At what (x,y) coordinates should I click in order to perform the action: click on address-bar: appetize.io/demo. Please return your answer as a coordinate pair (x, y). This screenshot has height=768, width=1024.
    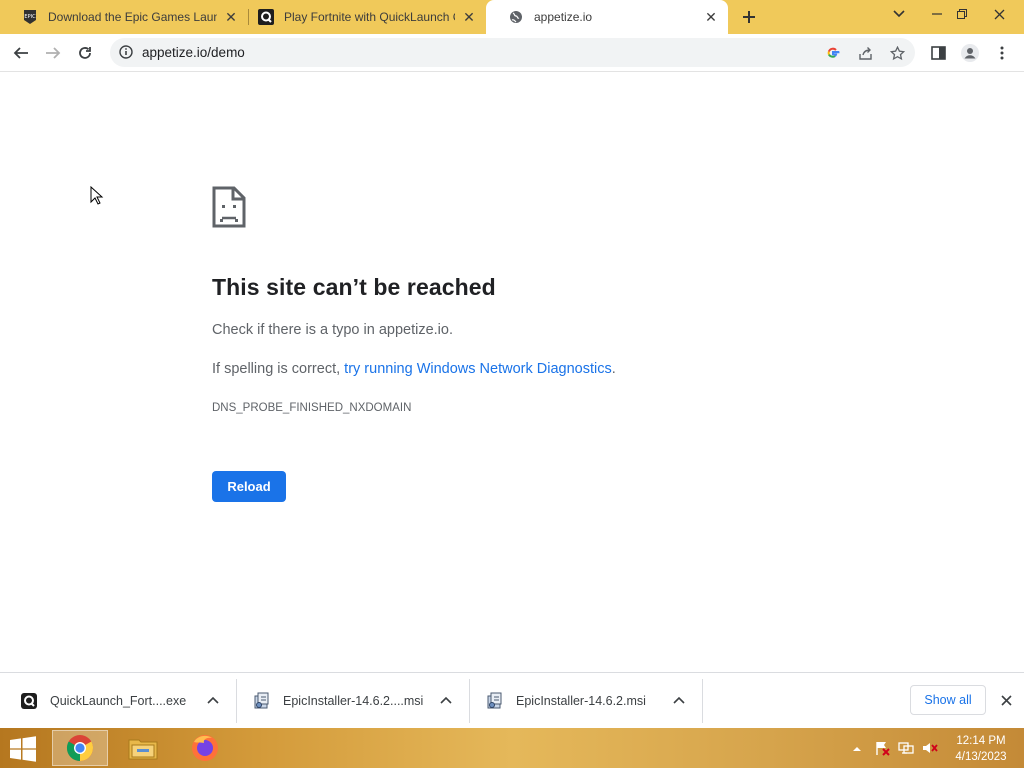
    Looking at the image, I should click on (512, 52).